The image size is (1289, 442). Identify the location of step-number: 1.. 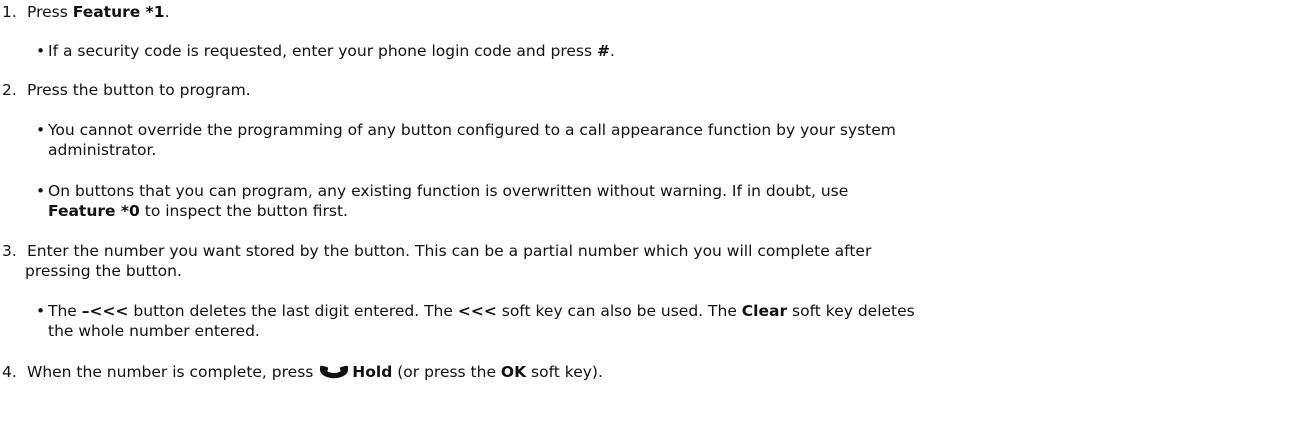
(9, 12).